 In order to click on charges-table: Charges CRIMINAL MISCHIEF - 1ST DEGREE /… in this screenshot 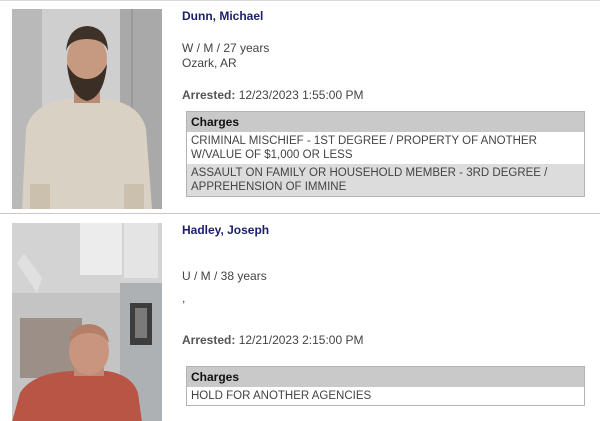, I will do `click(385, 154)`.